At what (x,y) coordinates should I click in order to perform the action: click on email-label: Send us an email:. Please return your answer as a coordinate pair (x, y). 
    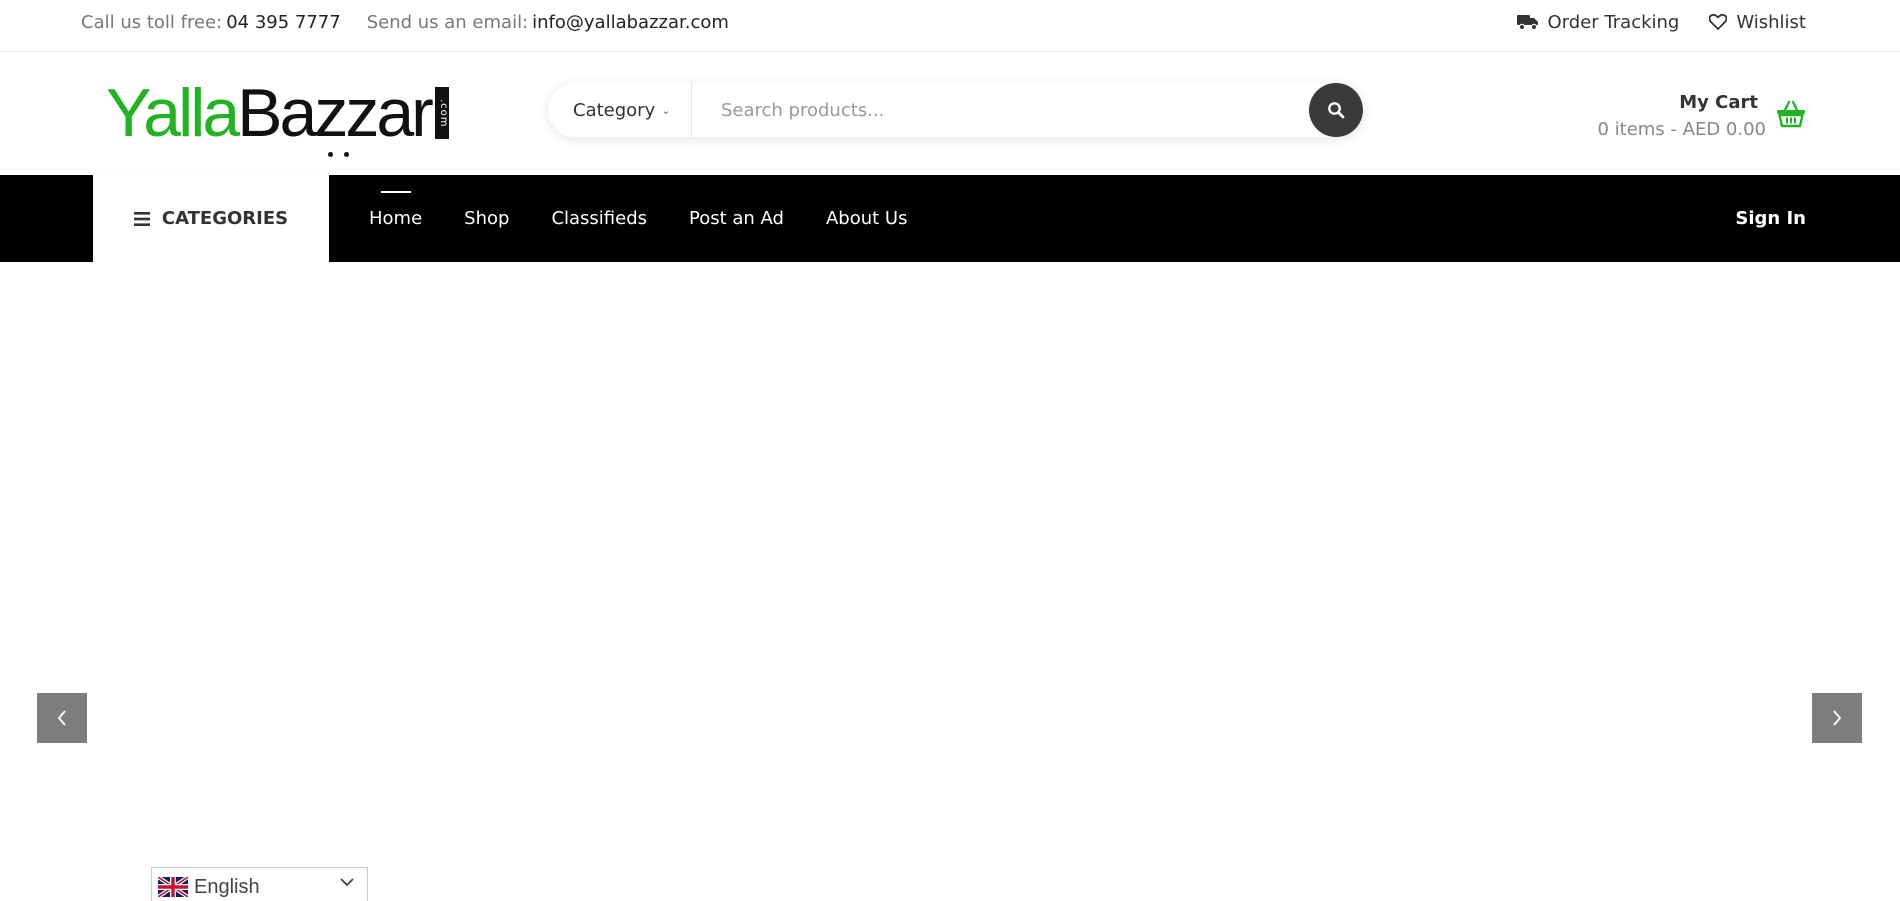
    Looking at the image, I should click on (447, 22).